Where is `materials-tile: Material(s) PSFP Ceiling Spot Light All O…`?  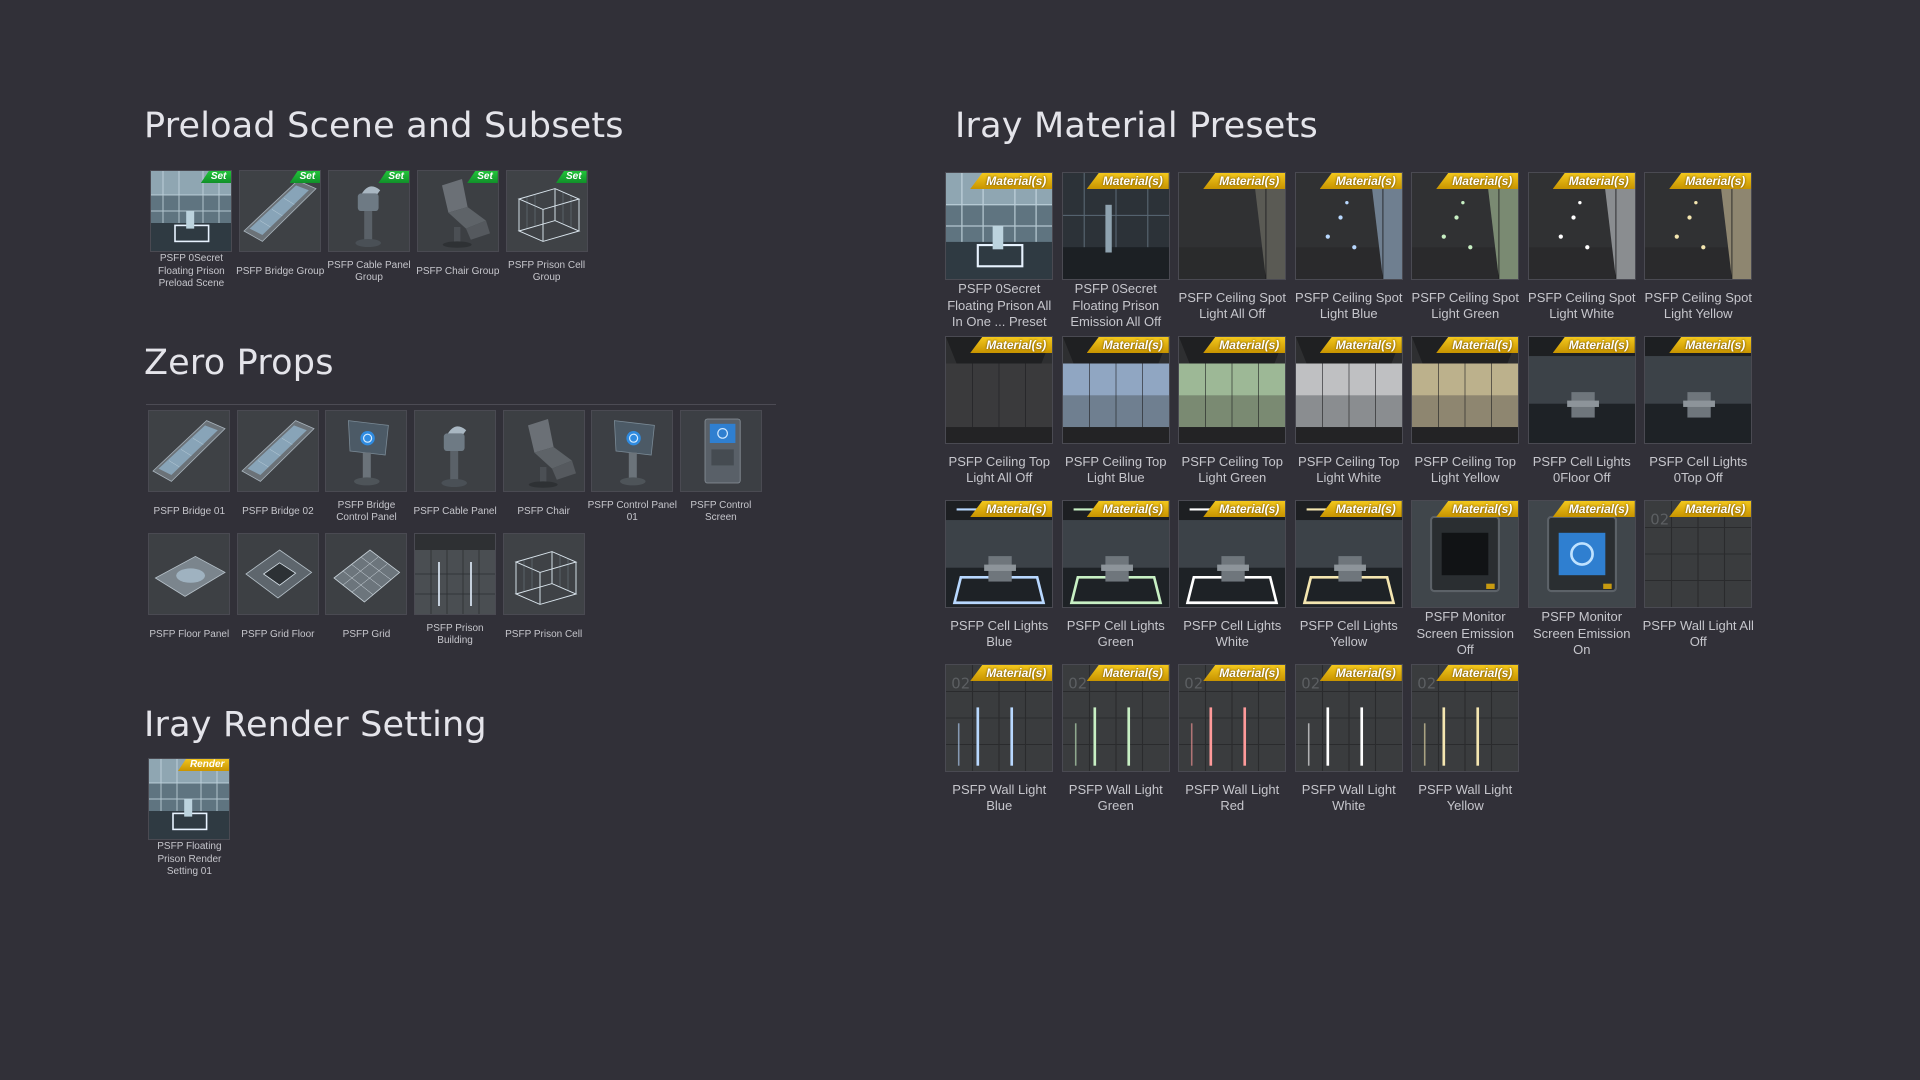
materials-tile: Material(s) PSFP Ceiling Spot Light All O… is located at coordinates (1232, 252).